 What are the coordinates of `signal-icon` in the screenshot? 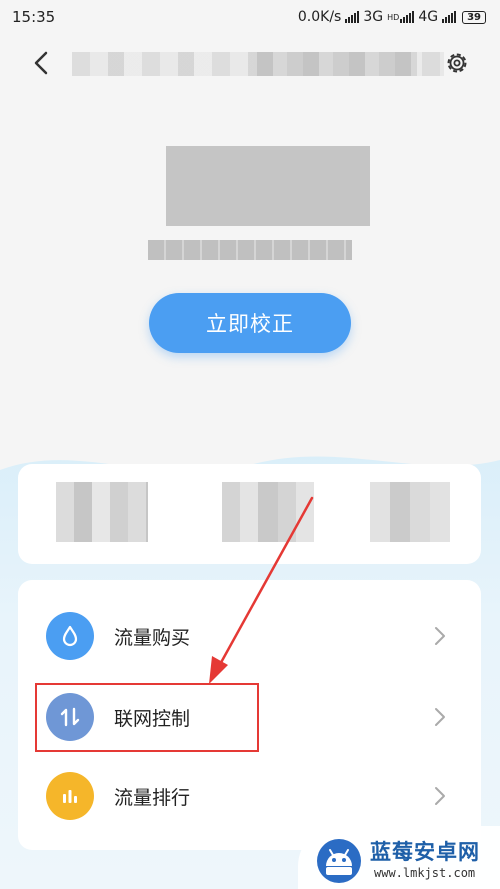 It's located at (352, 17).